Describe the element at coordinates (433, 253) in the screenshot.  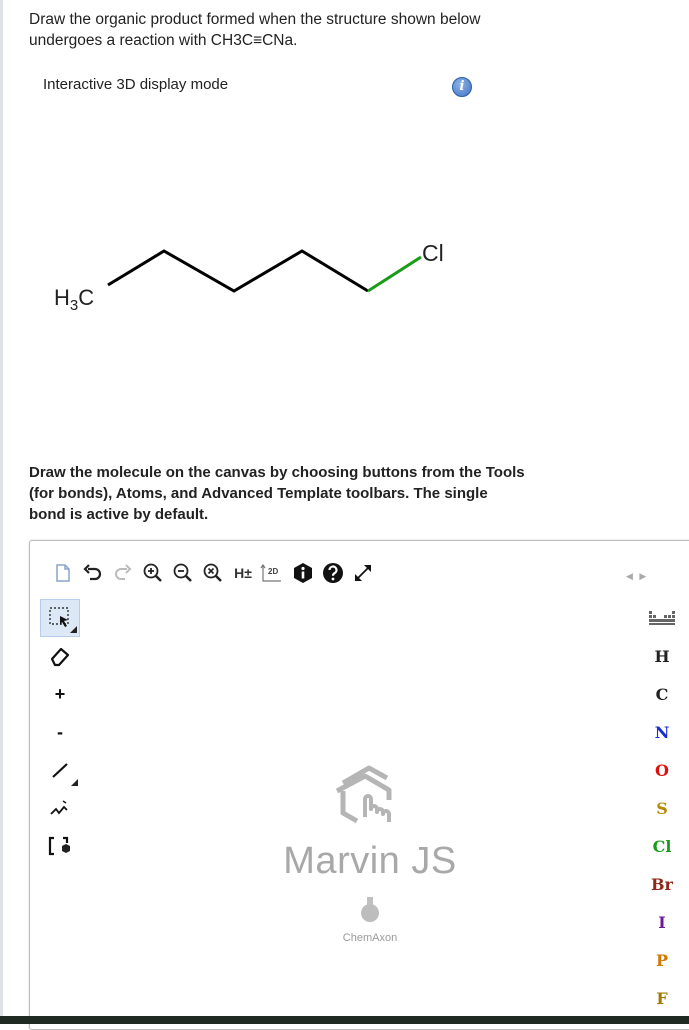
I see `cl-label: Cl` at that location.